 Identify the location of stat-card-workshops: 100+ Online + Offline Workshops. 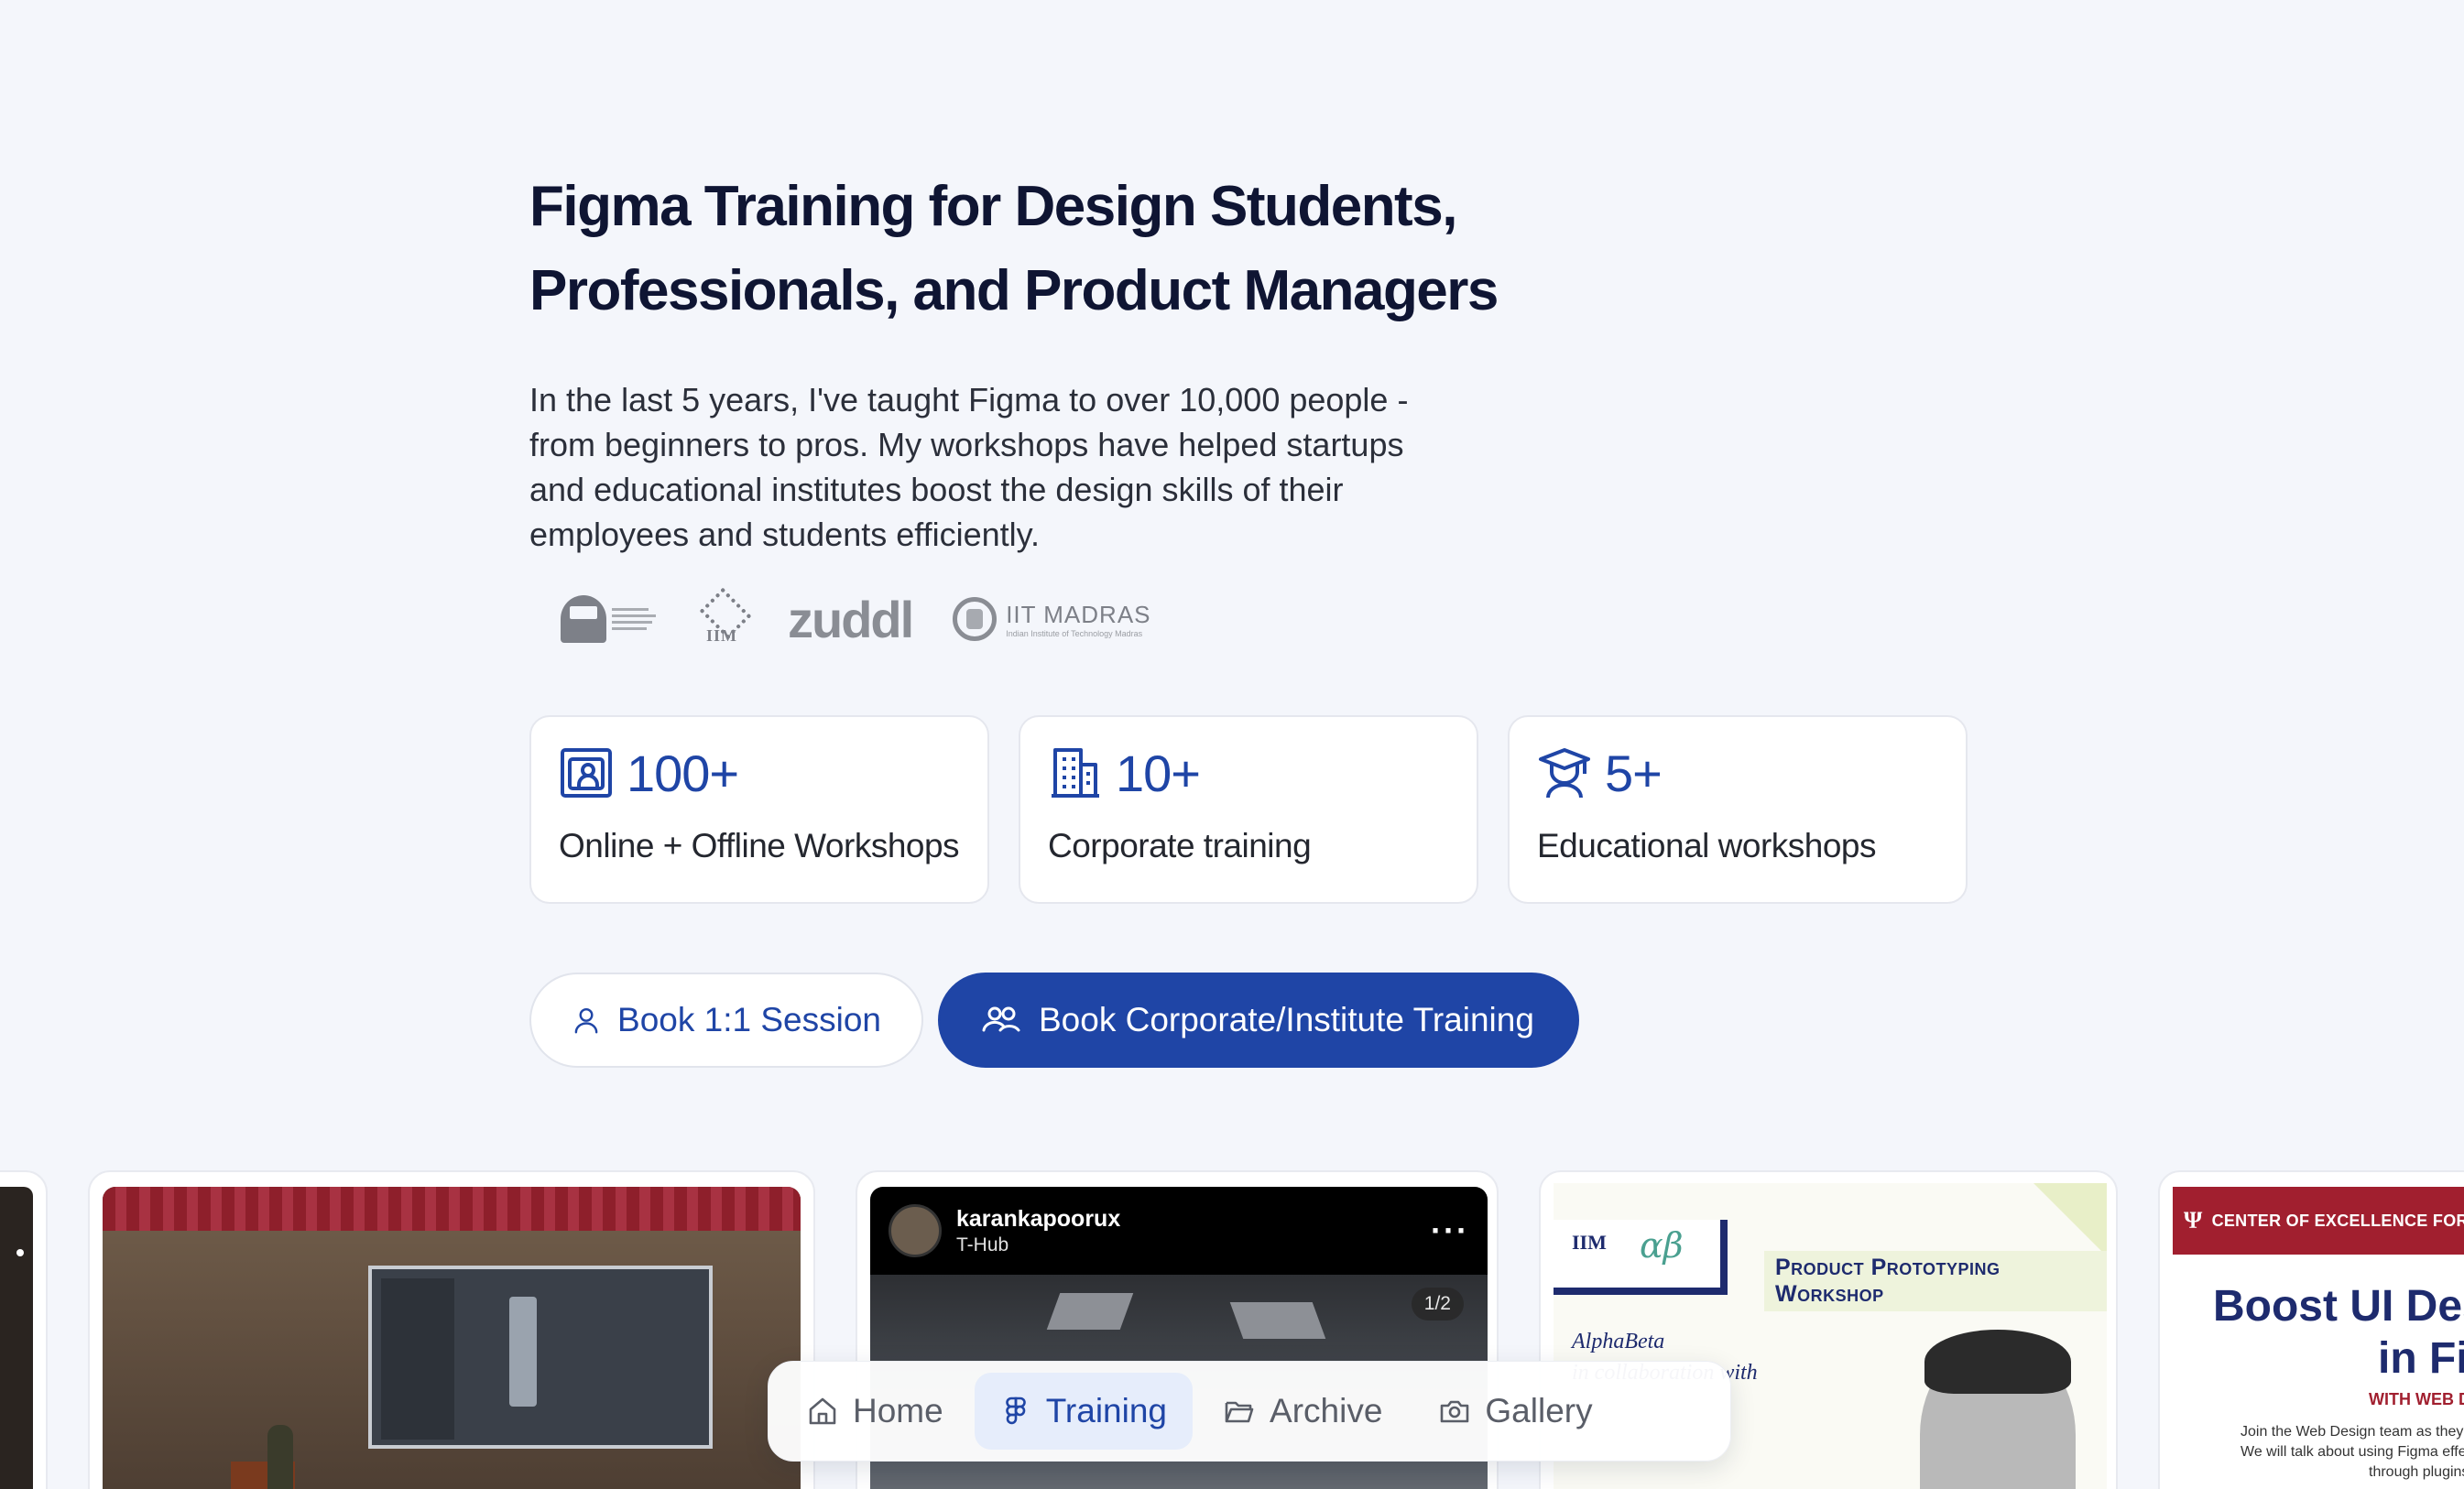
(759, 809).